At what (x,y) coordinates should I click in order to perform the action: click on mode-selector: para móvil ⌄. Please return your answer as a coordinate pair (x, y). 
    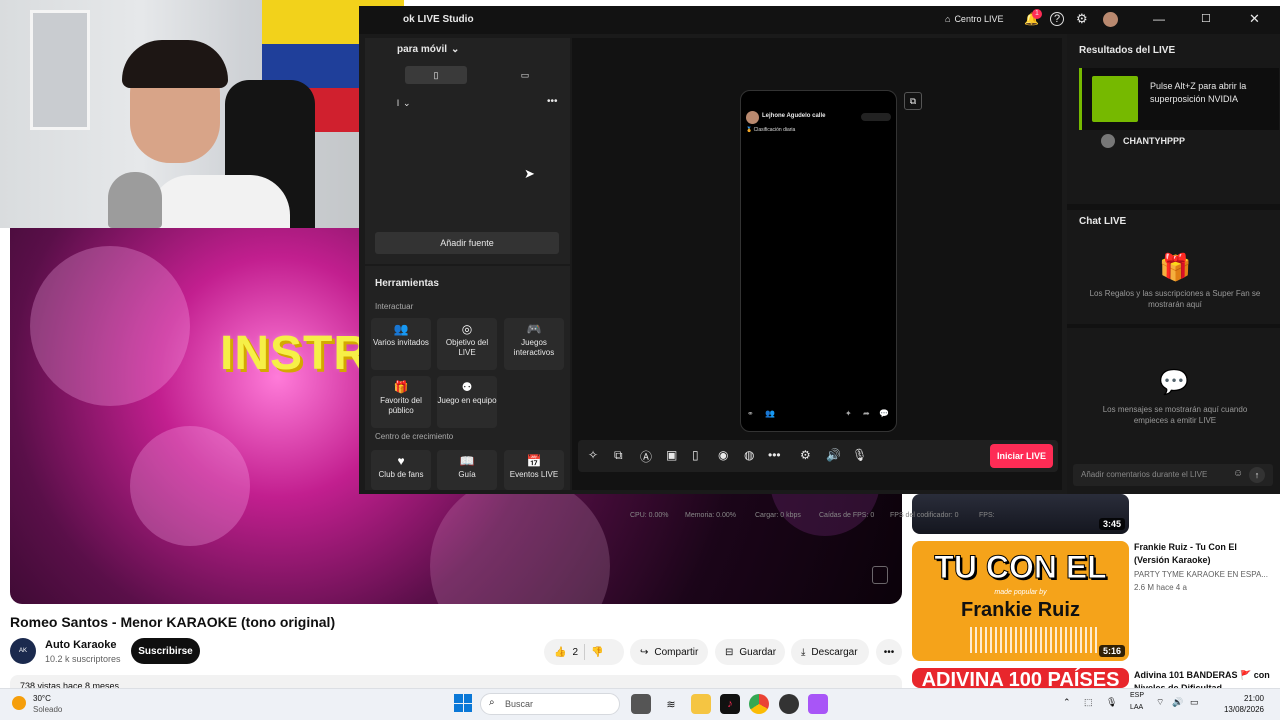
    Looking at the image, I should click on (428, 49).